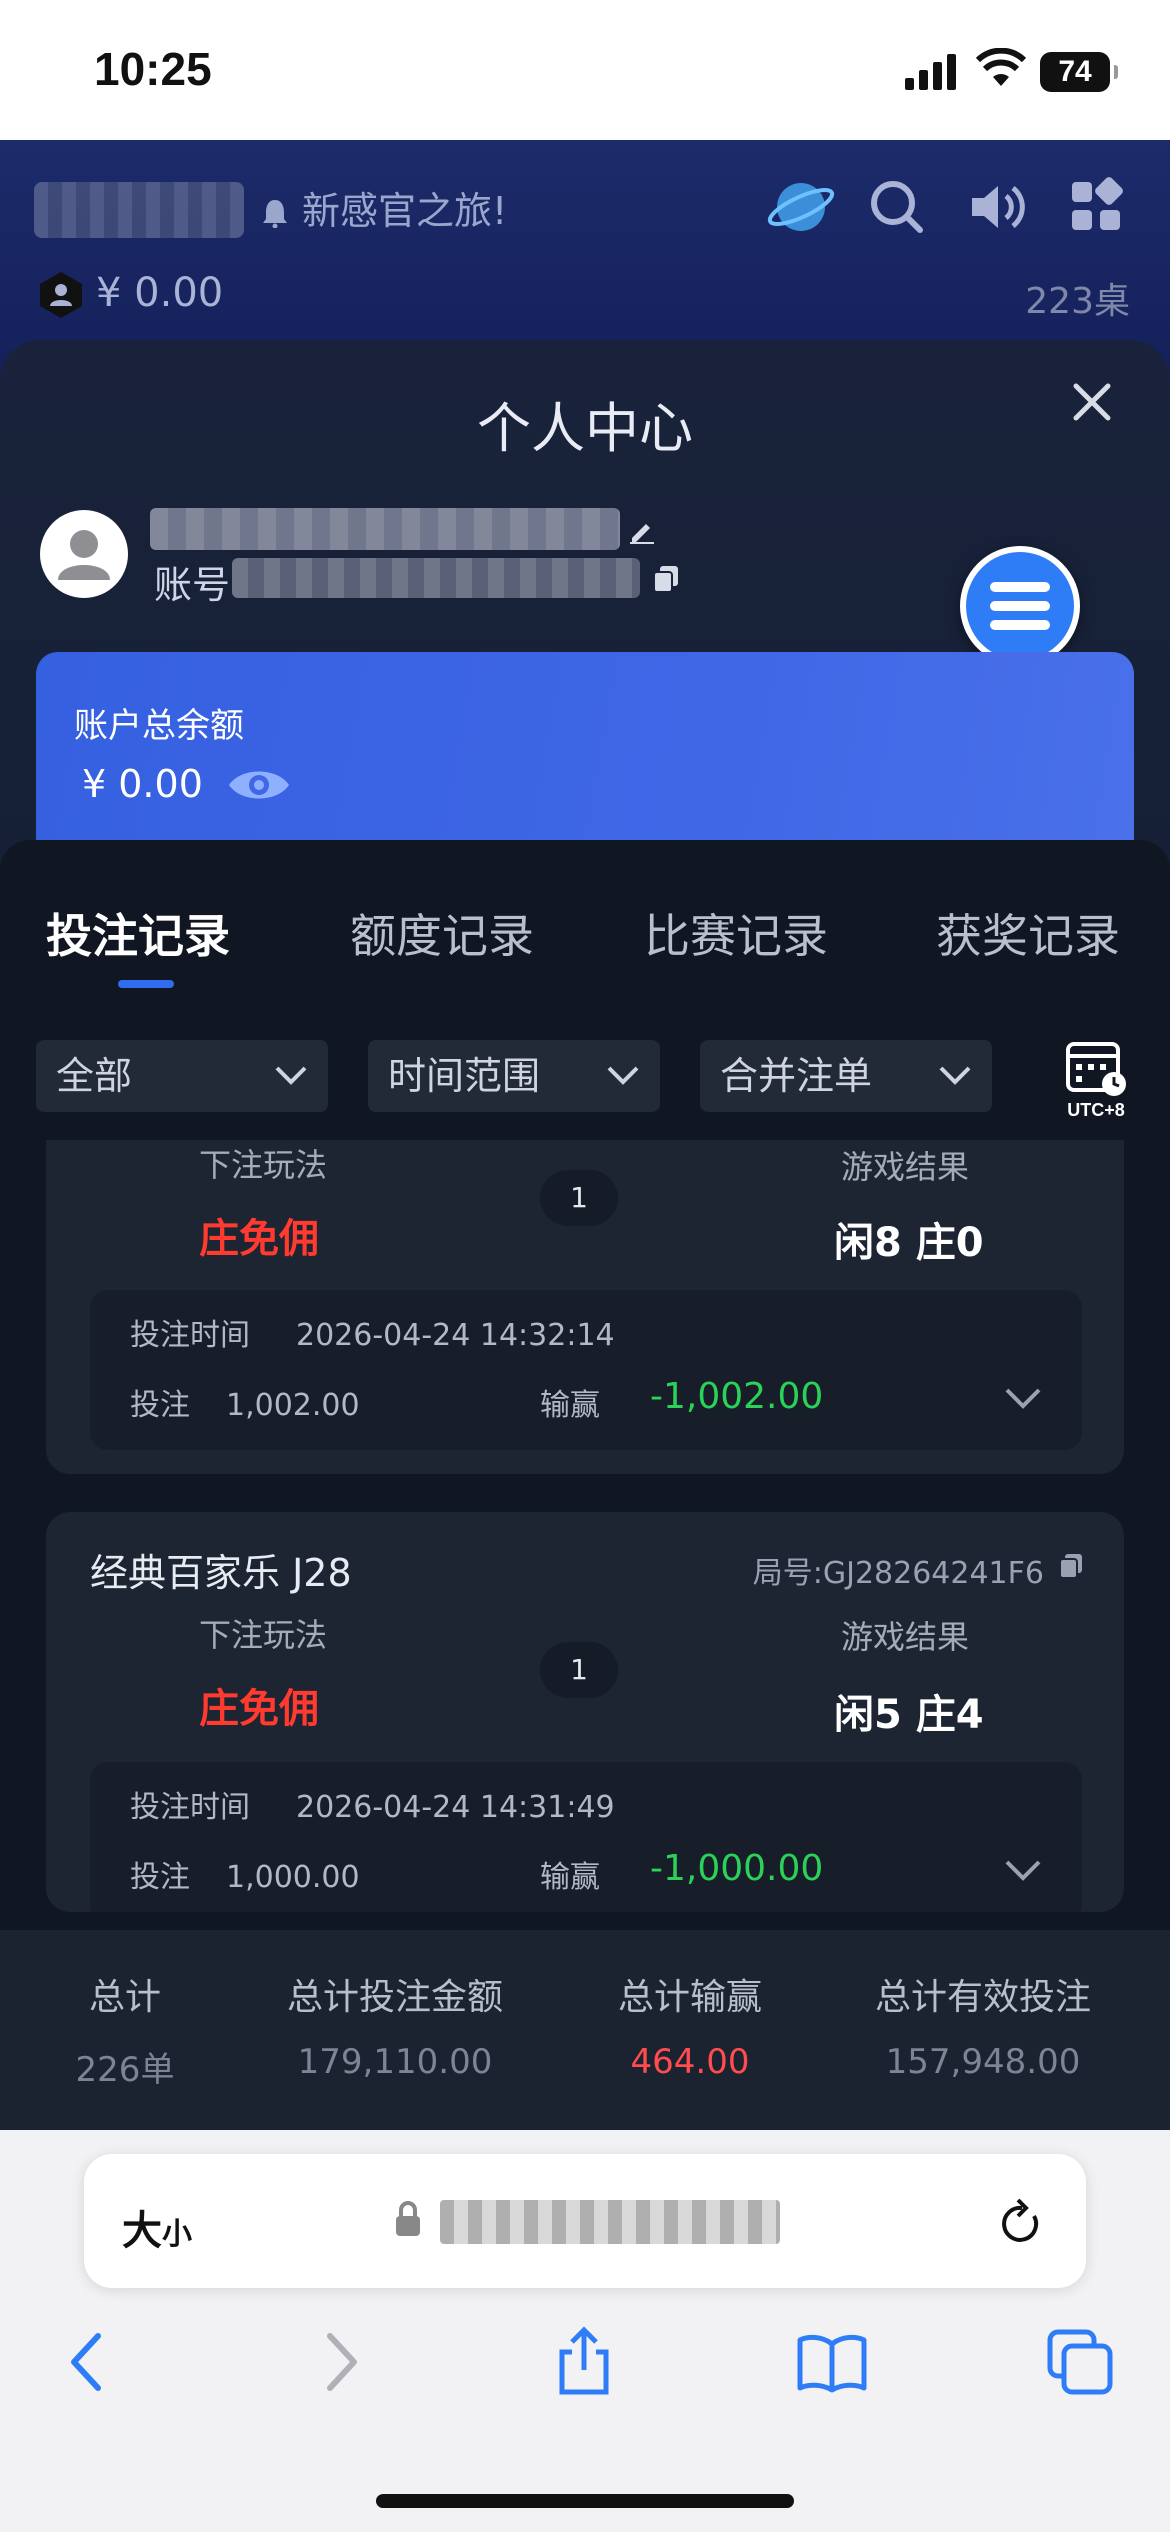  Describe the element at coordinates (1080, 2362) in the screenshot. I see `tabs-icon` at that location.